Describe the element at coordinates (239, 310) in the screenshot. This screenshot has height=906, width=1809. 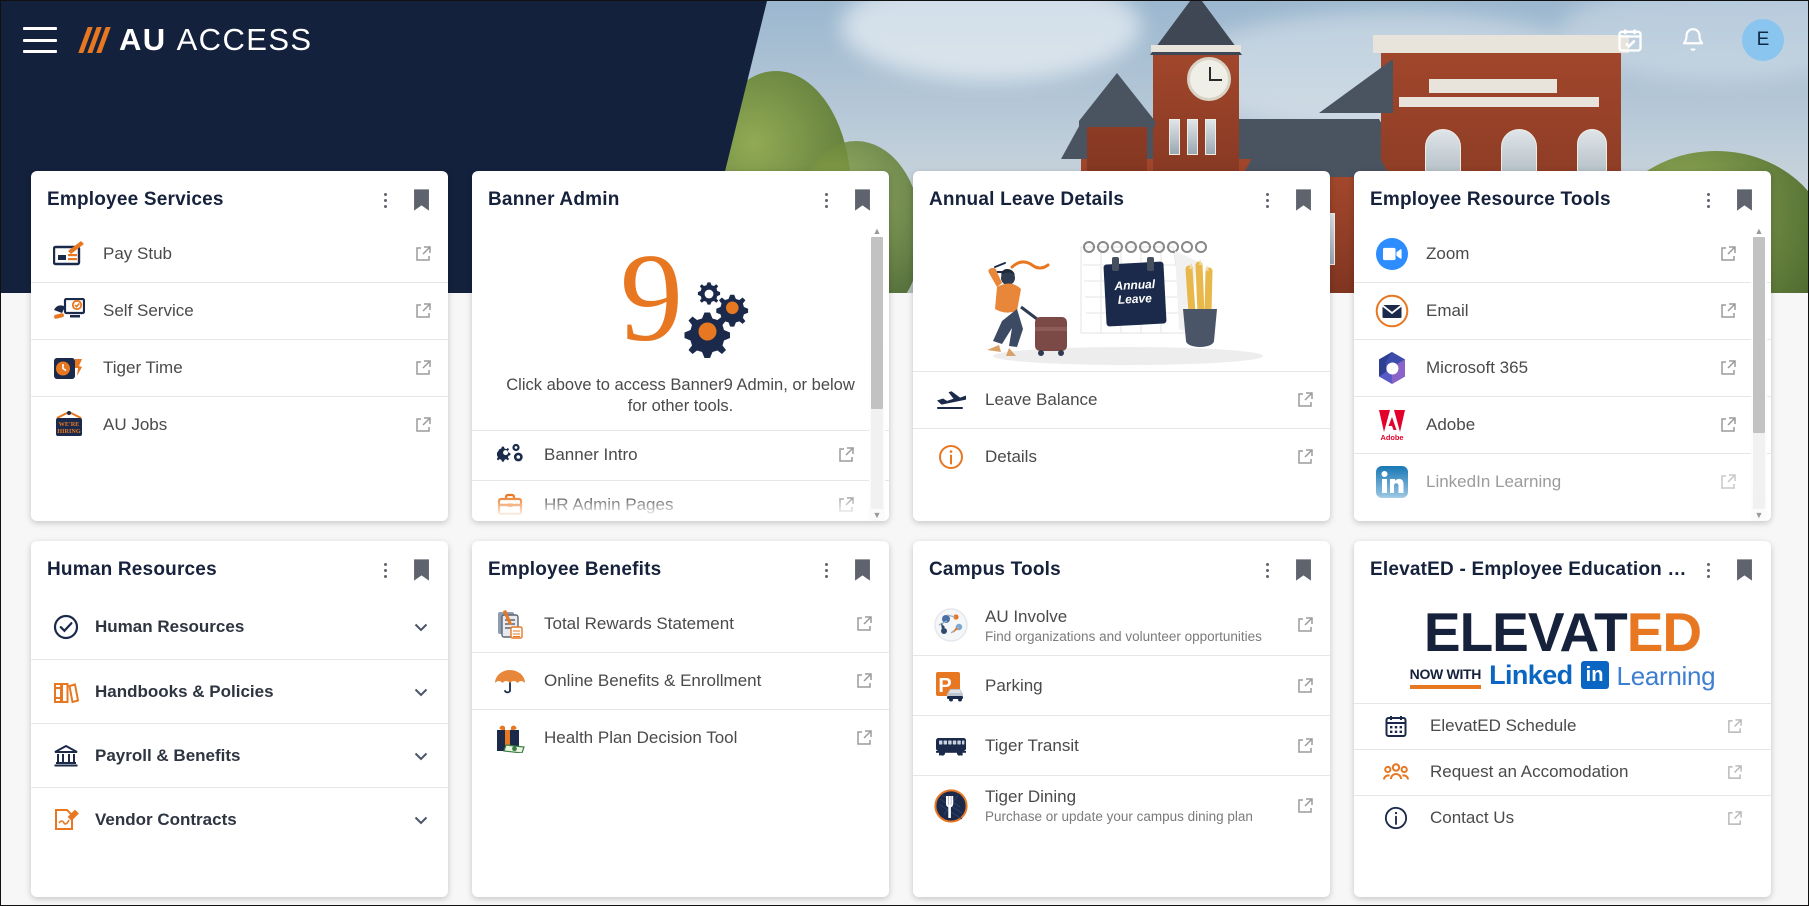
I see `list-item: Self Service` at that location.